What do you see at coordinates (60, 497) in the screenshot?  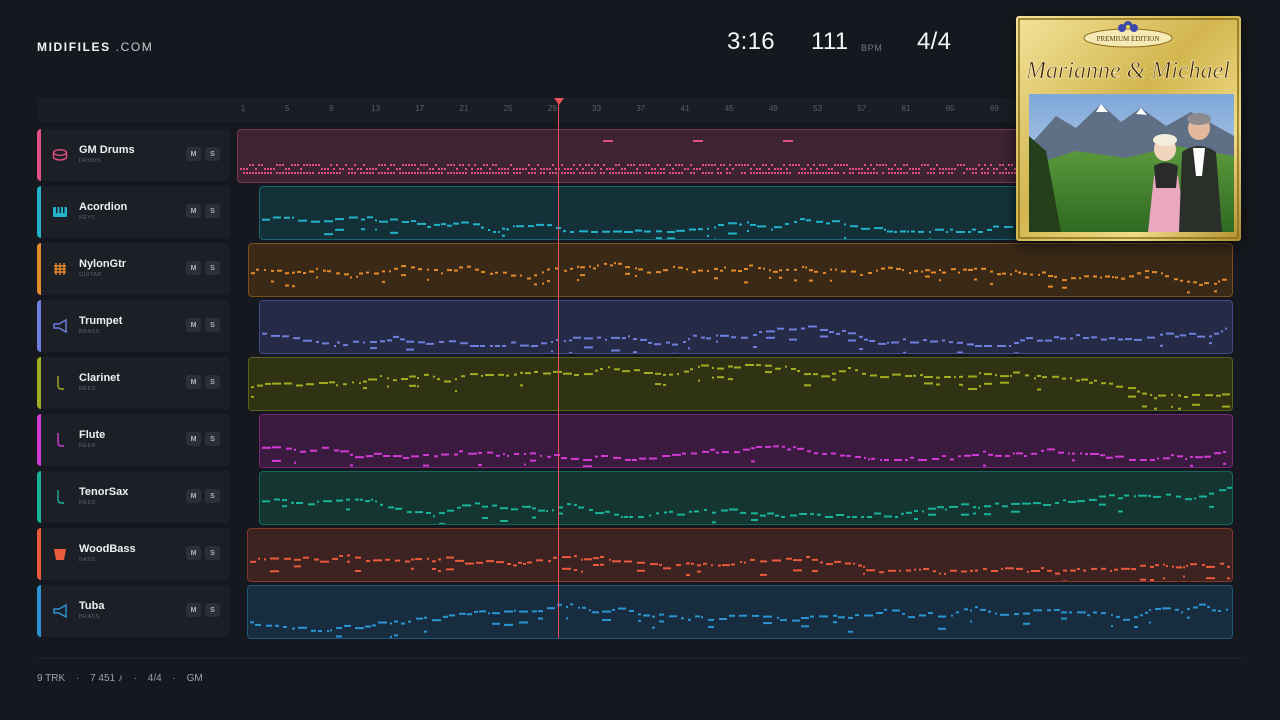 I see `sax-icon` at bounding box center [60, 497].